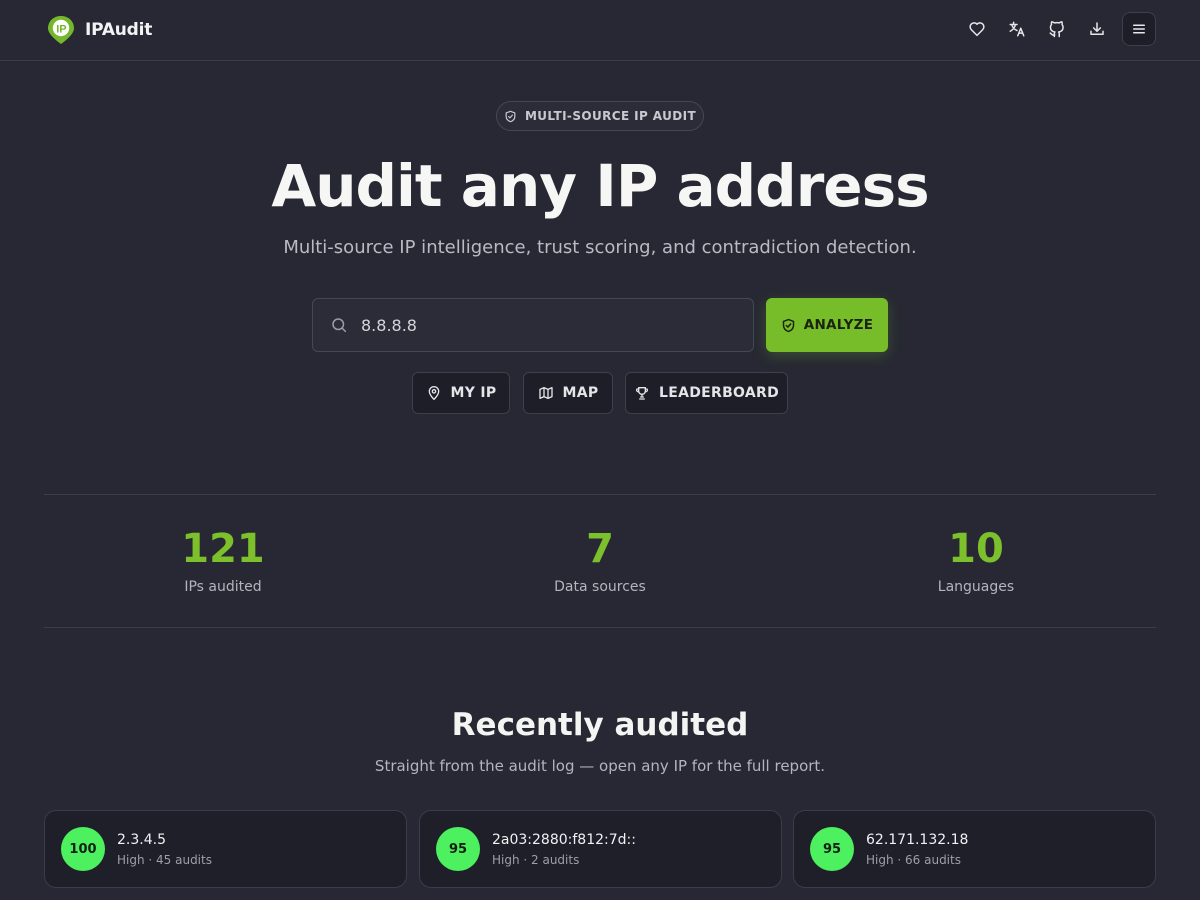 The image size is (1200, 900). What do you see at coordinates (339, 325) in the screenshot?
I see `search-icon` at bounding box center [339, 325].